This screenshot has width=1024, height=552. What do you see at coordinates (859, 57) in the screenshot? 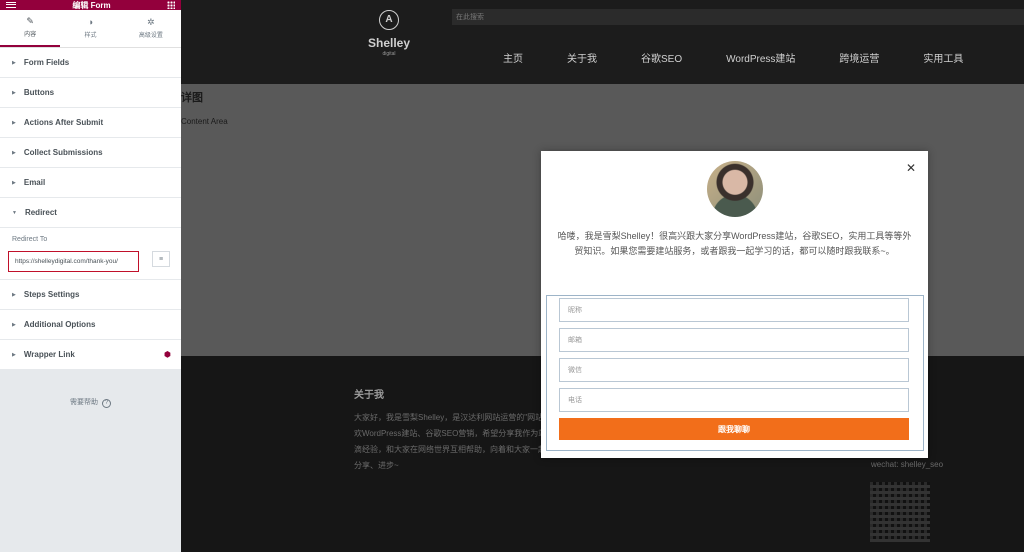
I see `nav-item: 跨境运营` at bounding box center [859, 57].